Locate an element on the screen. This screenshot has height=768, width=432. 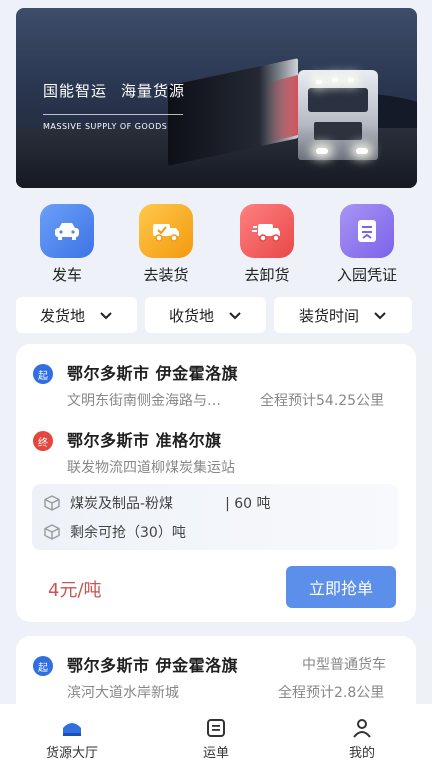
filter-origin: 发货地 is located at coordinates (76, 315).